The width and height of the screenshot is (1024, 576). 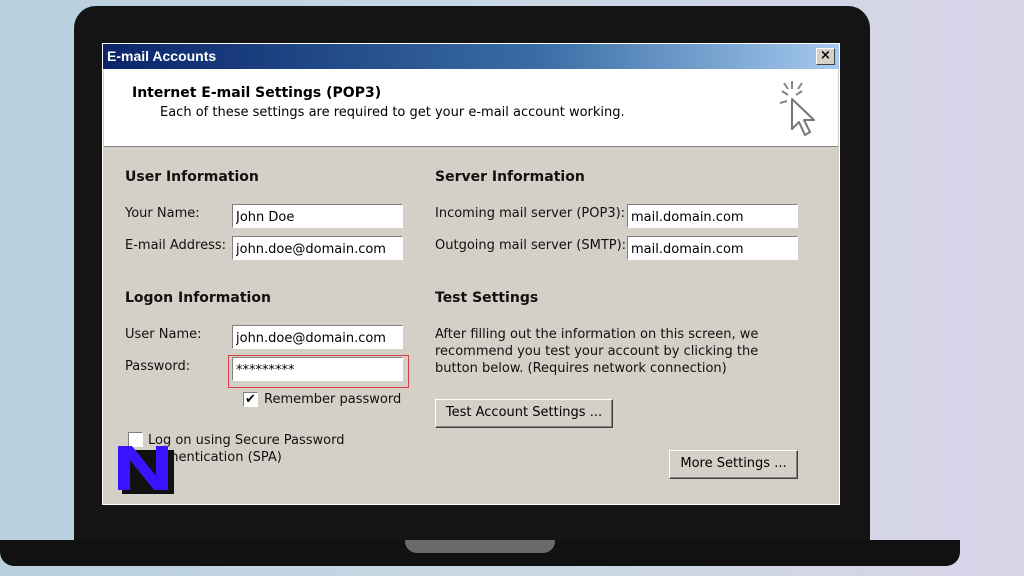 I want to click on n-logo-icon, so click(x=146, y=470).